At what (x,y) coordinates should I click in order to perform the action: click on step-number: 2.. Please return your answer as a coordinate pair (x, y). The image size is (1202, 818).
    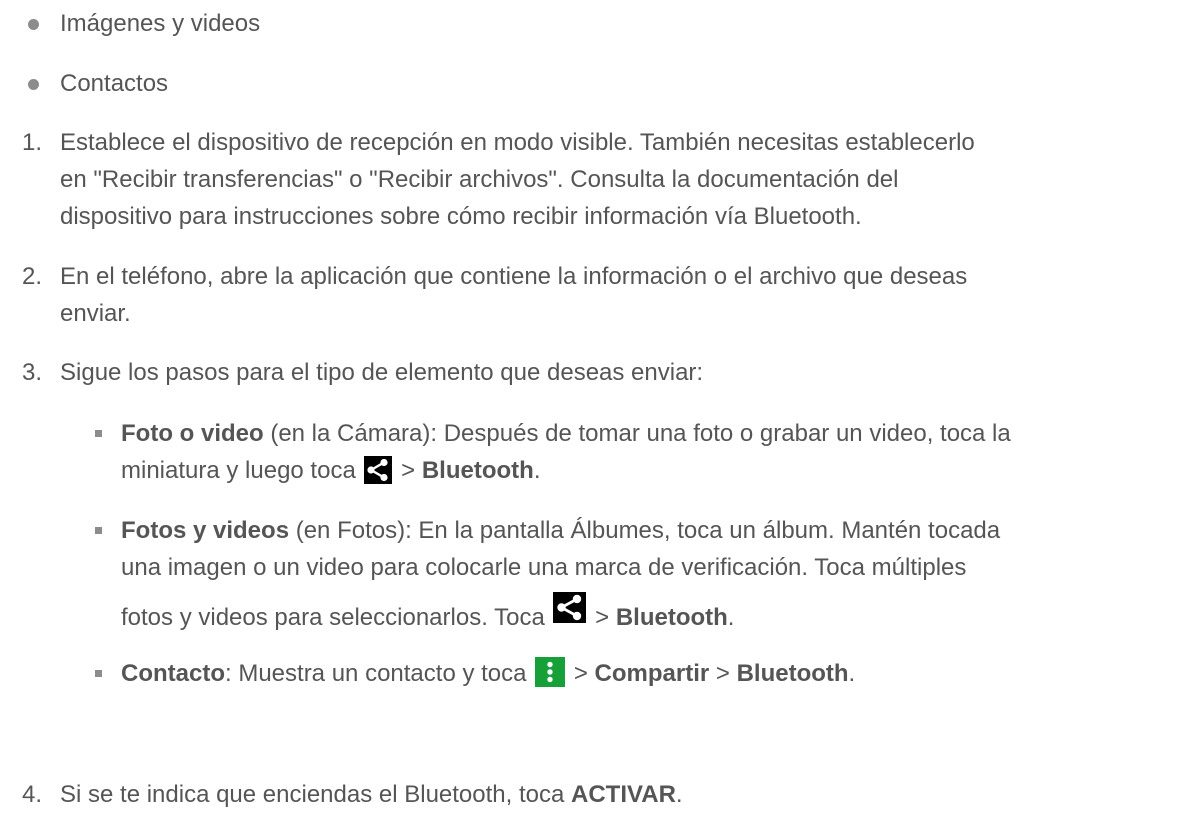
    Looking at the image, I should click on (32, 276).